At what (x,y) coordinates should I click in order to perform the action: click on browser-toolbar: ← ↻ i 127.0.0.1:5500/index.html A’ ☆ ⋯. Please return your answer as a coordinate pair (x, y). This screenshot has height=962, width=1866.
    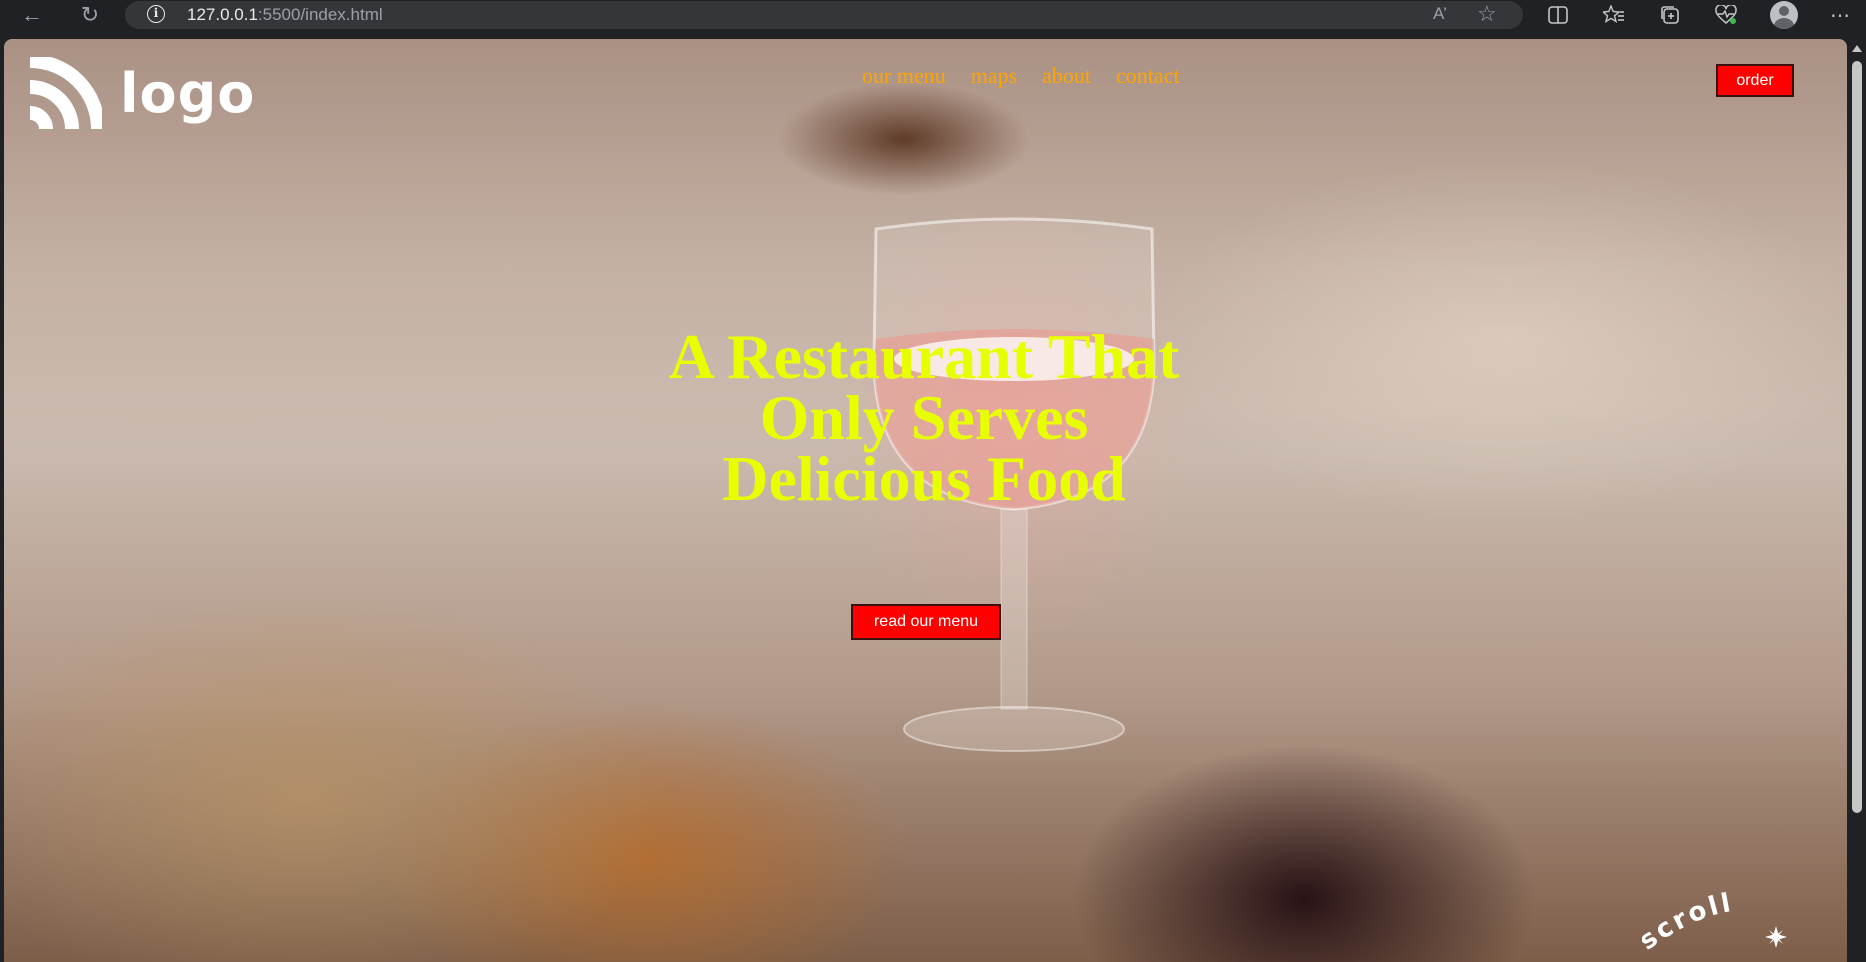
    Looking at the image, I should click on (933, 19).